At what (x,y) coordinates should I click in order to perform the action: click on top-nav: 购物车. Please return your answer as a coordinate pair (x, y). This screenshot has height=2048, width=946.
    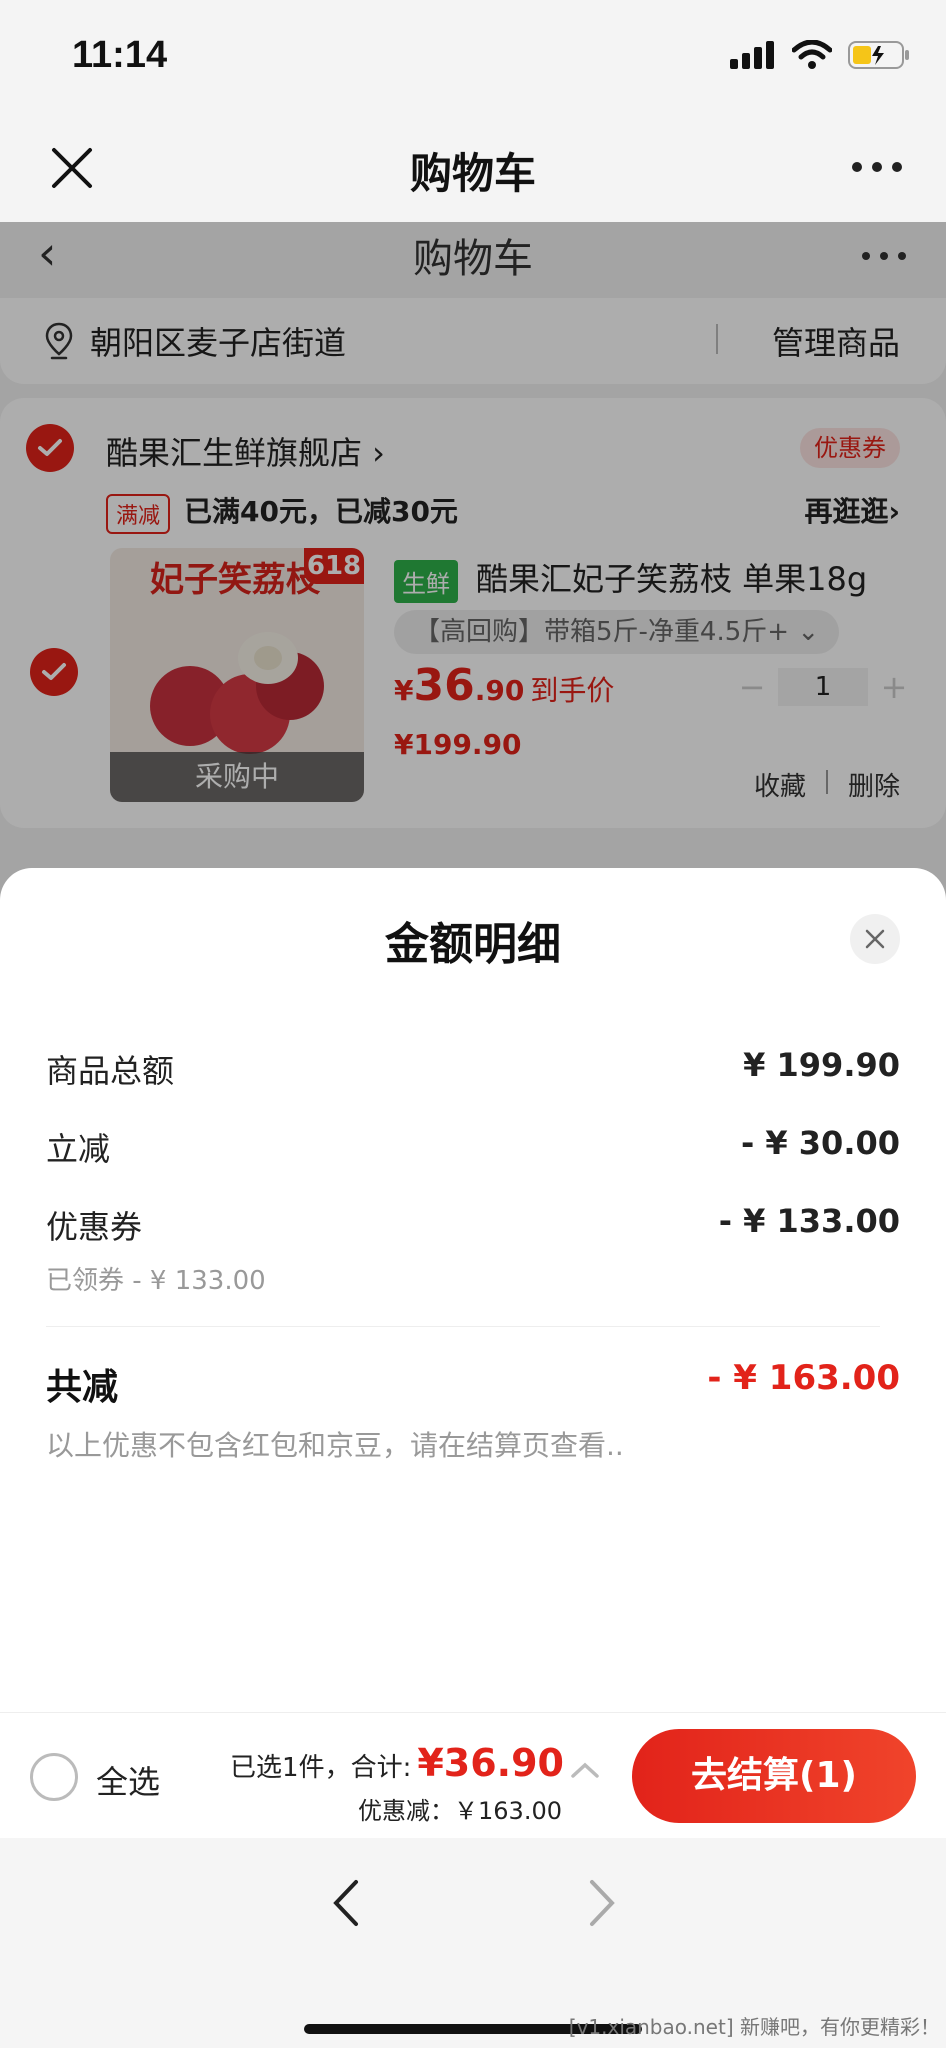
    Looking at the image, I should click on (473, 166).